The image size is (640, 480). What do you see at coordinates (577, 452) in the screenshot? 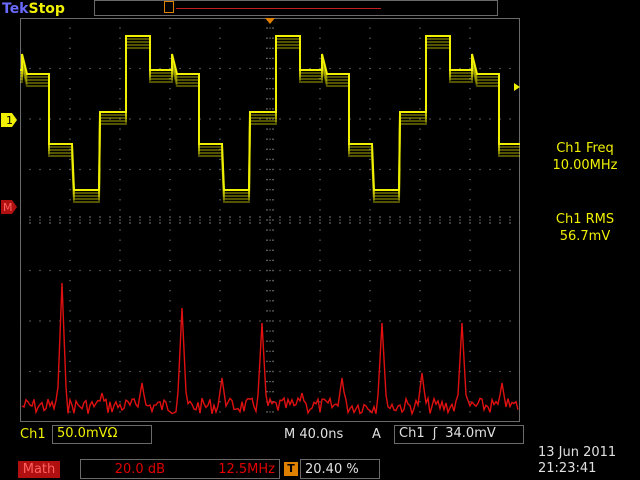
I see `date-readout: 13 Jun 2011` at bounding box center [577, 452].